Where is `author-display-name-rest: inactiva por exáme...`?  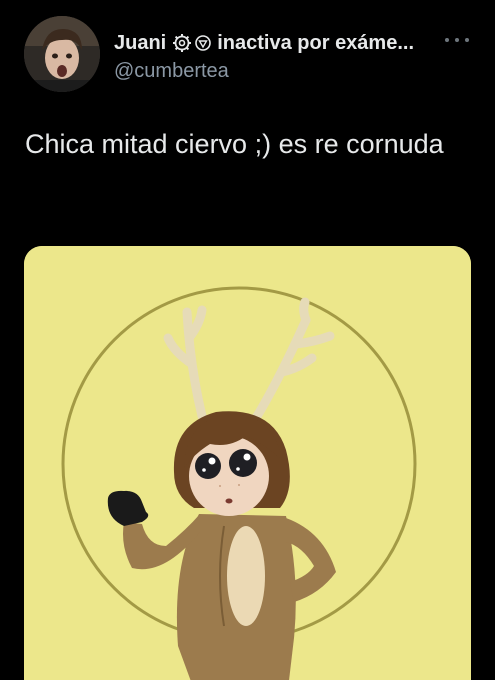
author-display-name-rest: inactiva por exáme... is located at coordinates (315, 43).